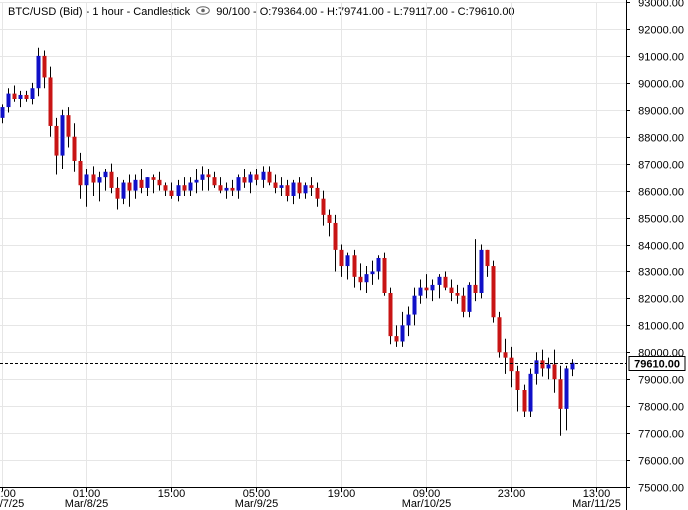 The width and height of the screenshot is (688, 510). What do you see at coordinates (661, 300) in the screenshot?
I see `price-tick-label: 82000.00` at bounding box center [661, 300].